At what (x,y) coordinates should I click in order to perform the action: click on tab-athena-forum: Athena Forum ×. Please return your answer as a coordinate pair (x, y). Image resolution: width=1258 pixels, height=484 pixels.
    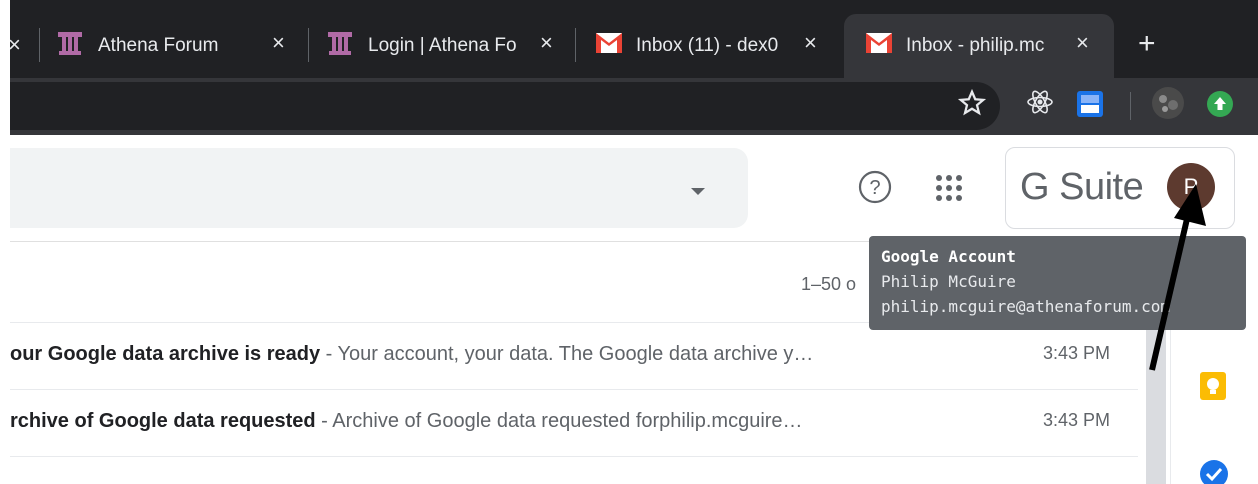
    Looking at the image, I should click on (187, 46).